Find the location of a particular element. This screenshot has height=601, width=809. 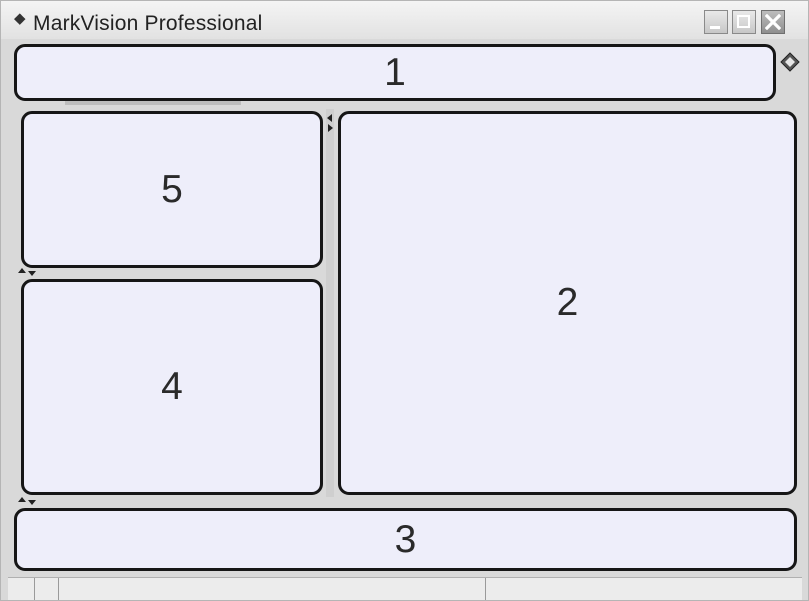

close-button is located at coordinates (773, 22).